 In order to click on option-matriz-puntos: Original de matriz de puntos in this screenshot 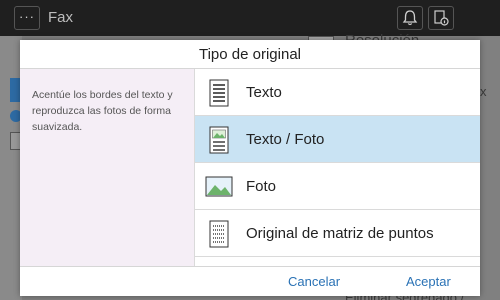, I will do `click(337, 233)`.